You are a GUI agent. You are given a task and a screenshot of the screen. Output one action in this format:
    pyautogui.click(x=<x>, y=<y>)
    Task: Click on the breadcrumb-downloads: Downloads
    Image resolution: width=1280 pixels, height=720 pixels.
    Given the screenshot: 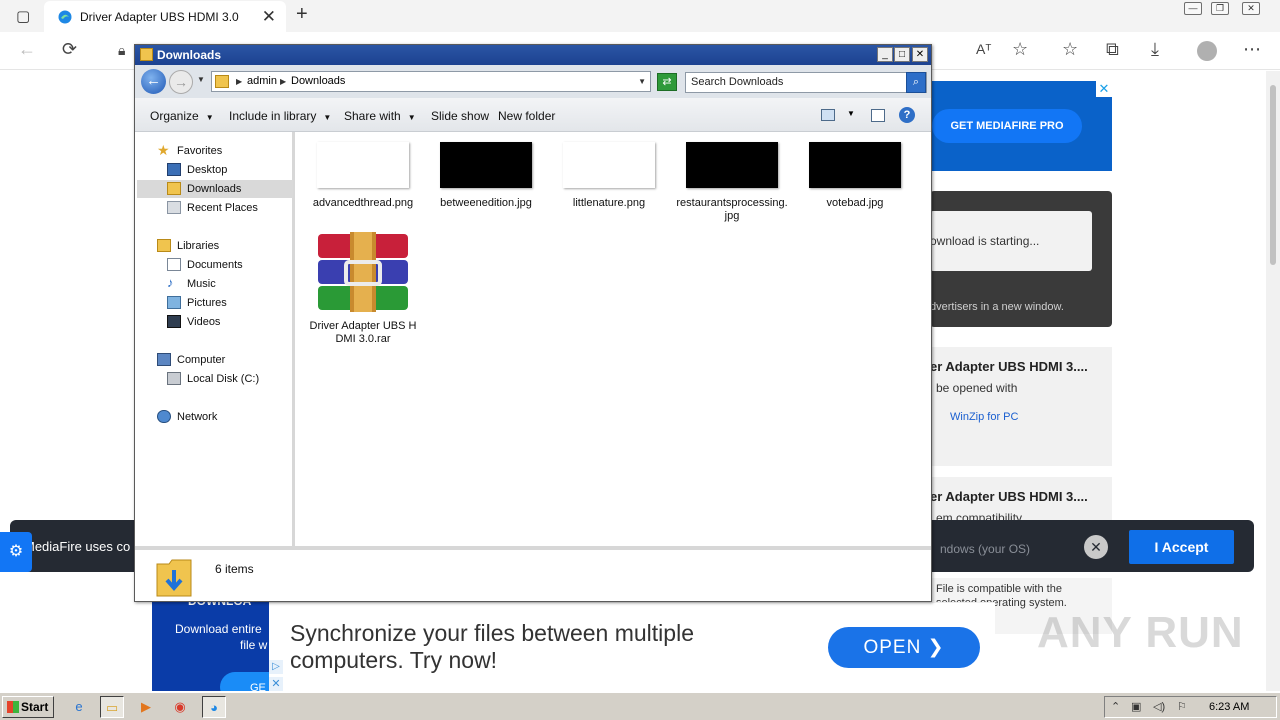 What is the action you would take?
    pyautogui.click(x=318, y=81)
    